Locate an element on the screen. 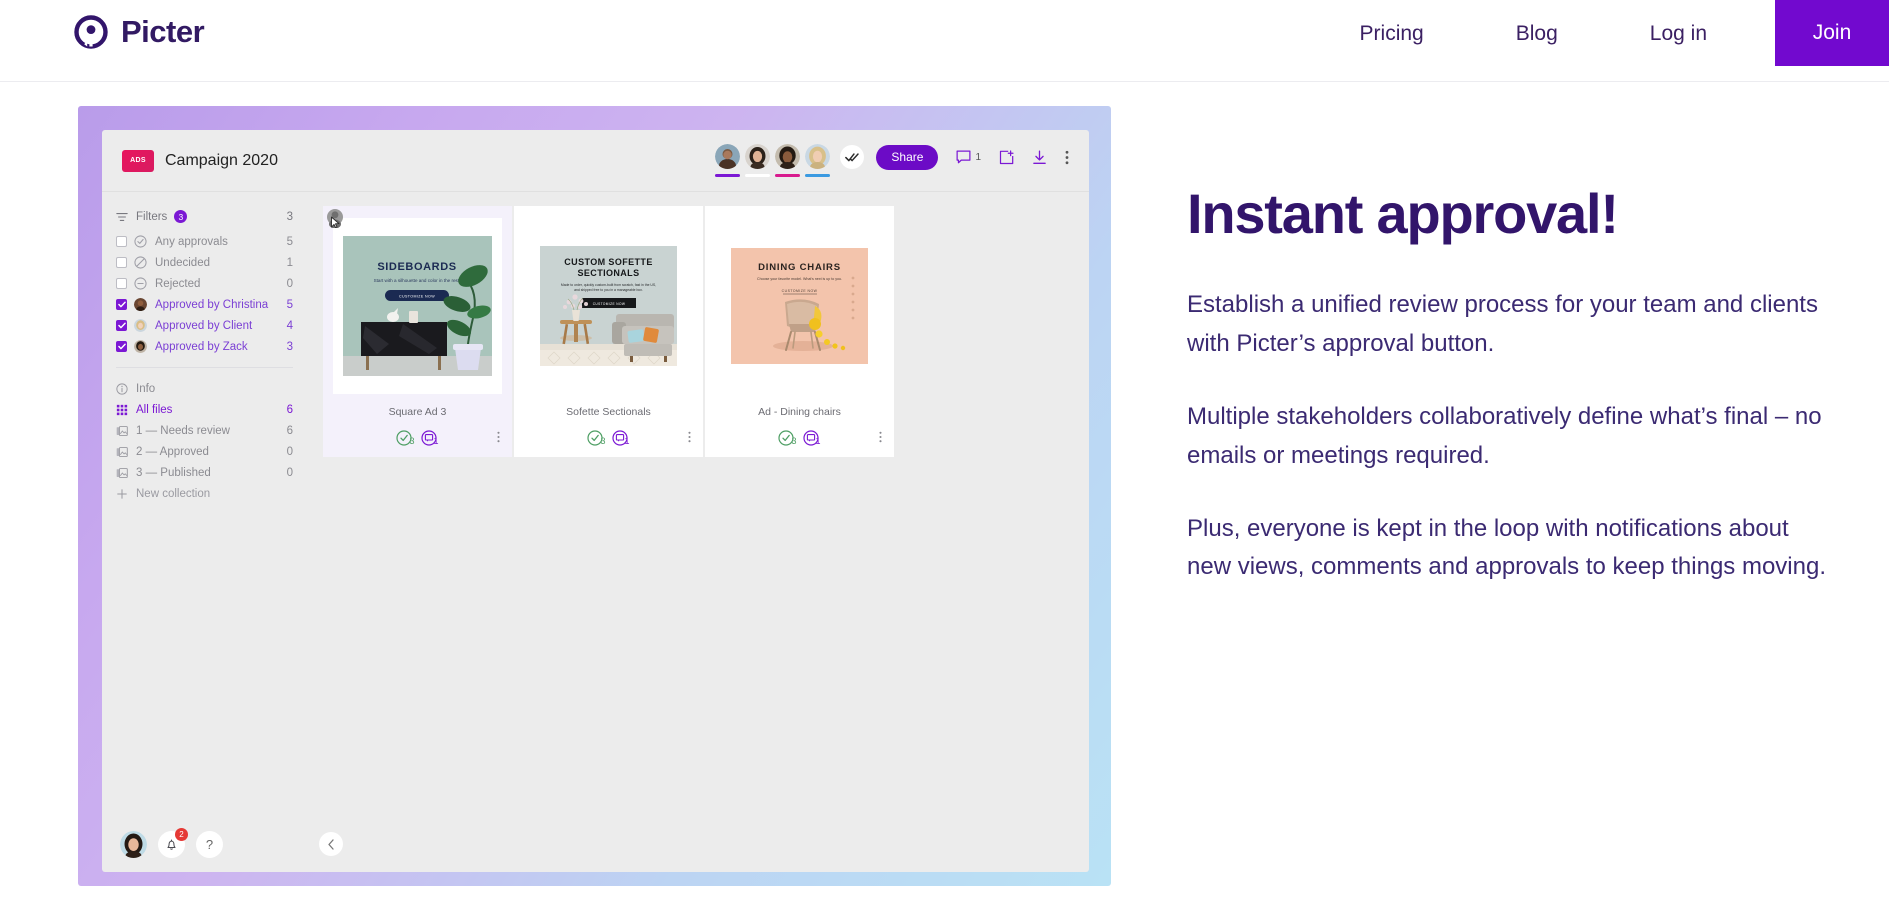 Image resolution: width=1889 pixels, height=920 pixels. collection-count: 0 is located at coordinates (289, 451).